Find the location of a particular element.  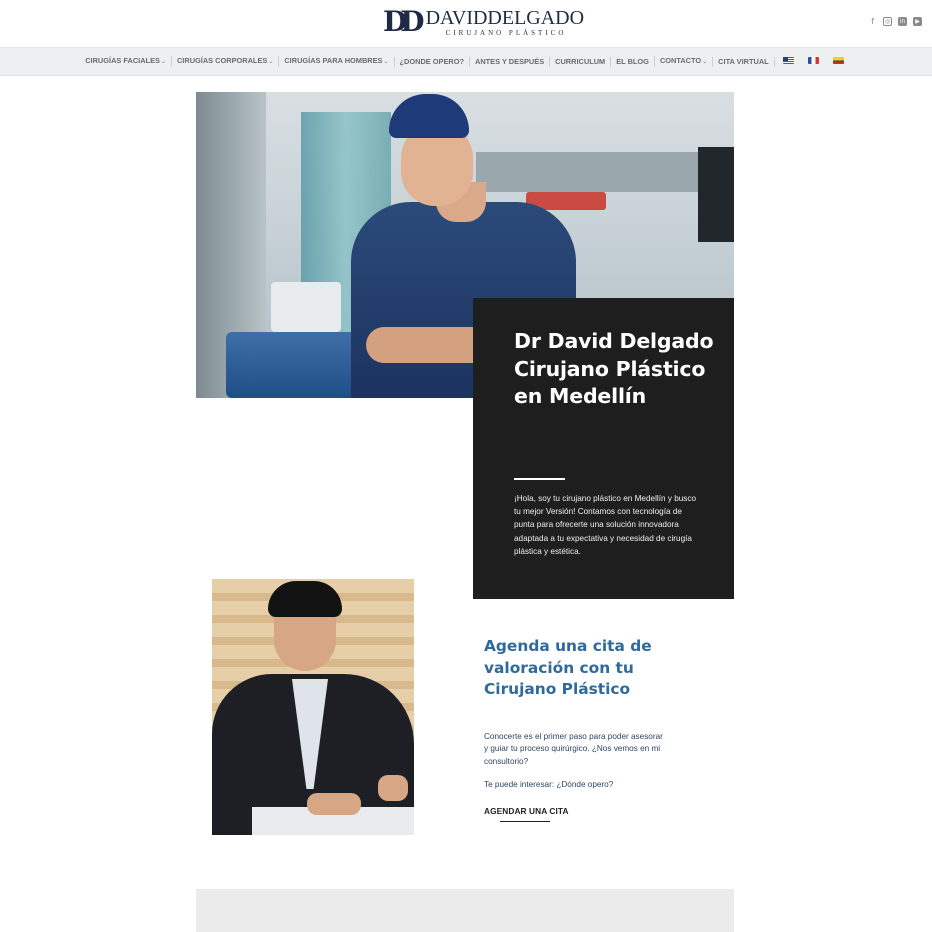

title-divider is located at coordinates (539, 479).